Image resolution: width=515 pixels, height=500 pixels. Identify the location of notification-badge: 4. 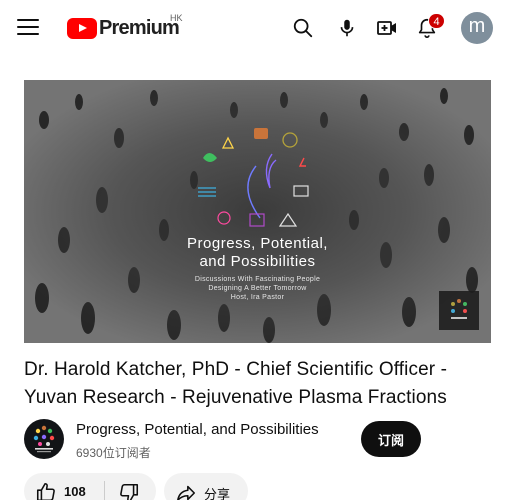
(436, 21).